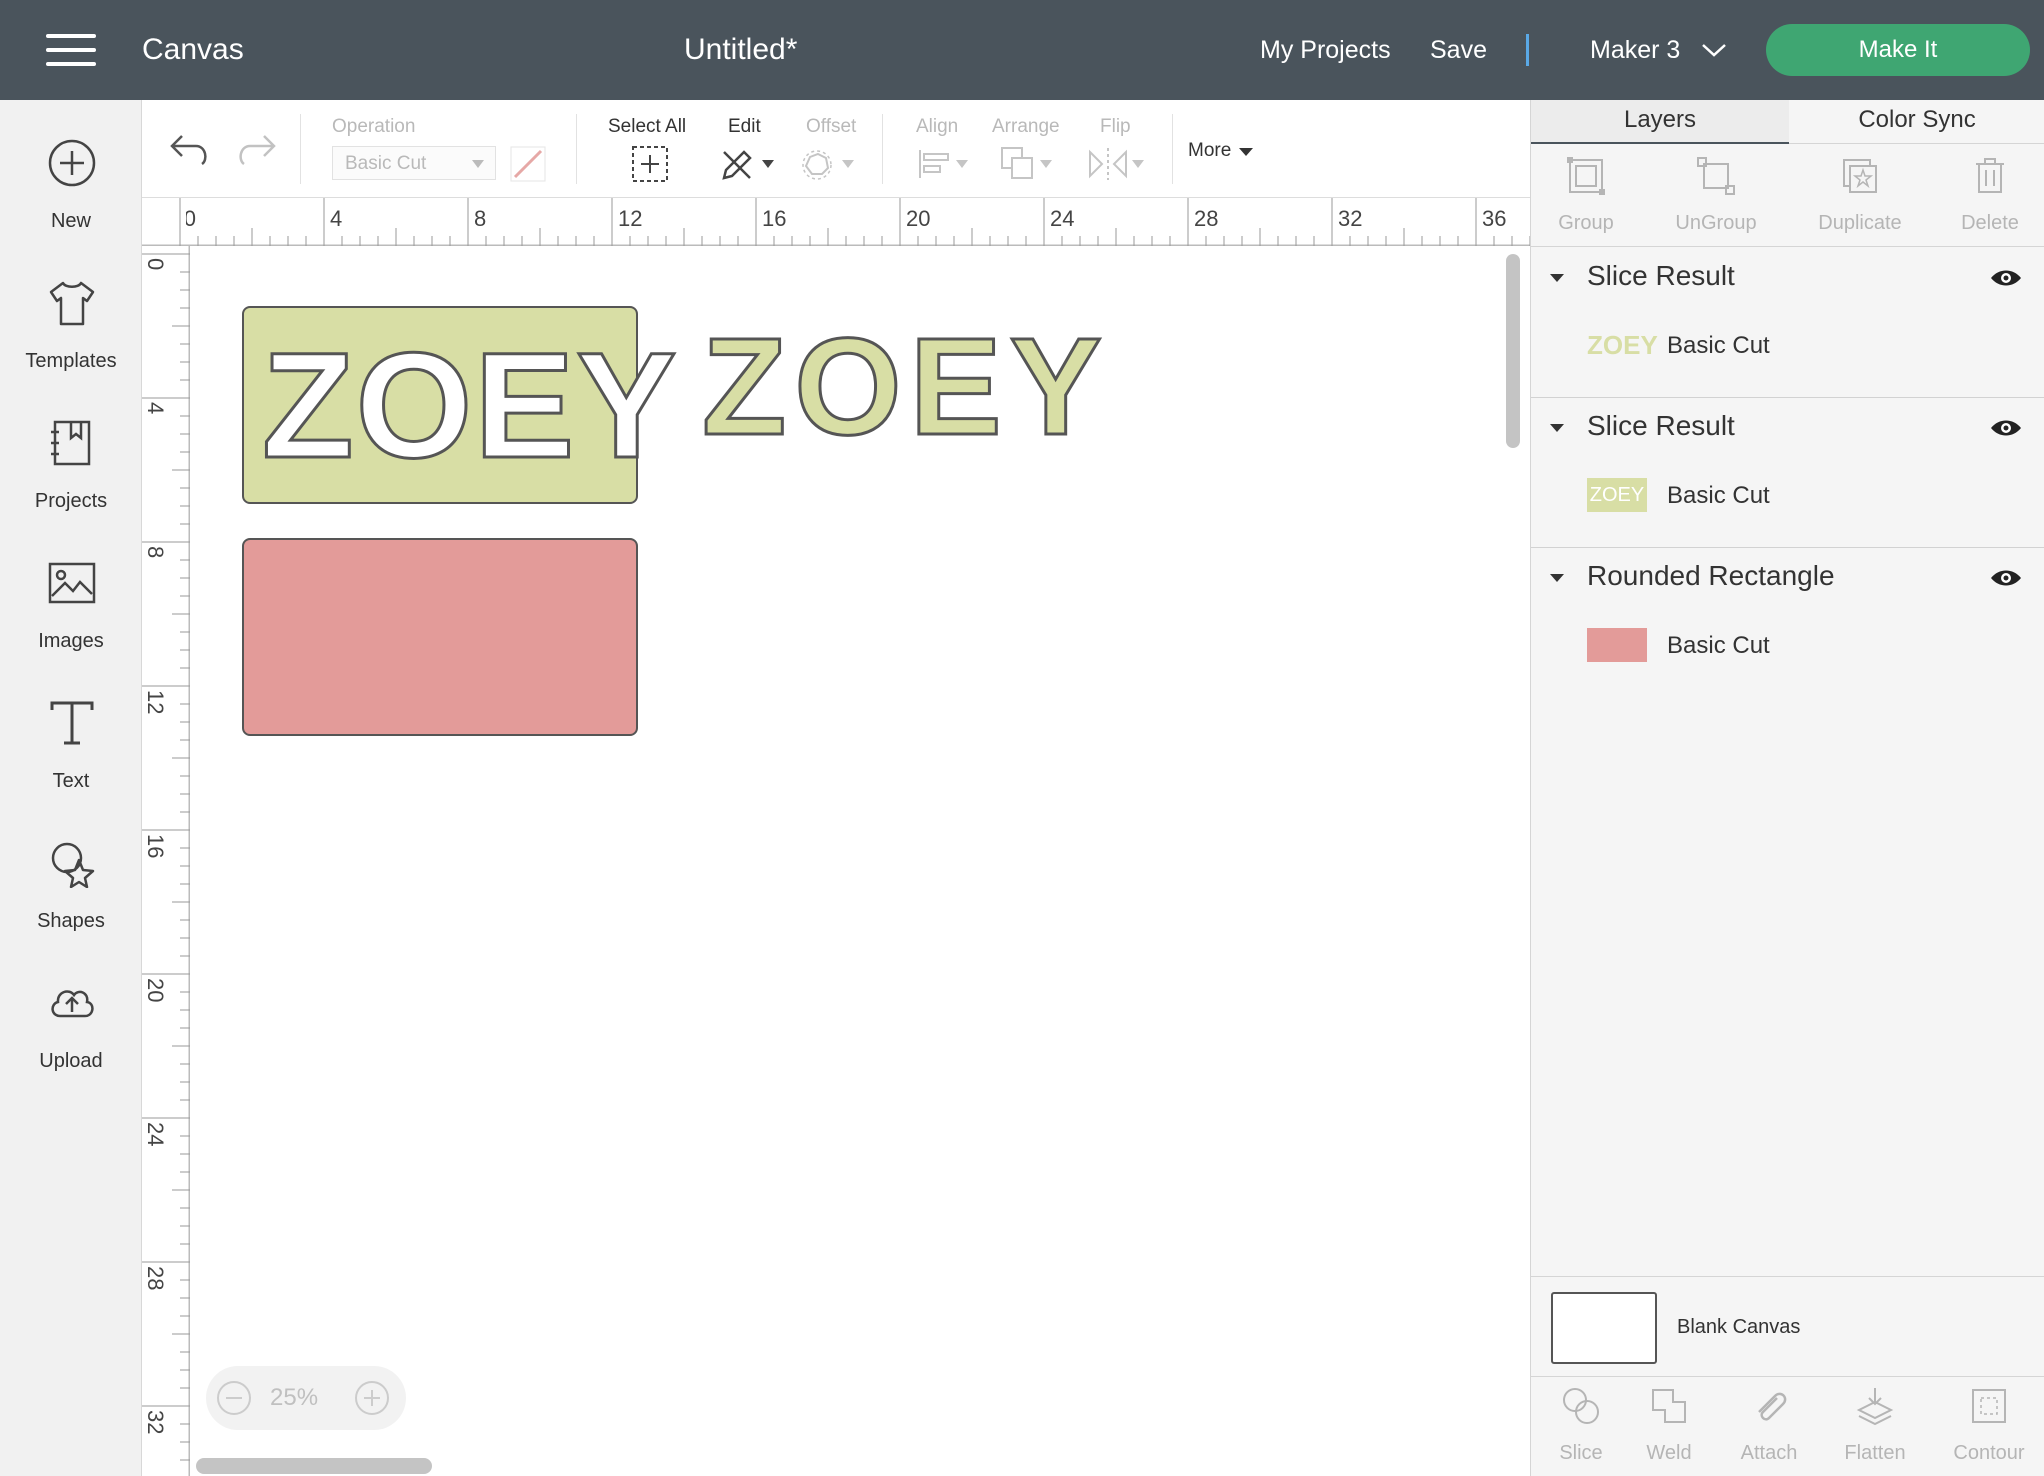  Describe the element at coordinates (744, 126) in the screenshot. I see `edit-label: Edit` at that location.